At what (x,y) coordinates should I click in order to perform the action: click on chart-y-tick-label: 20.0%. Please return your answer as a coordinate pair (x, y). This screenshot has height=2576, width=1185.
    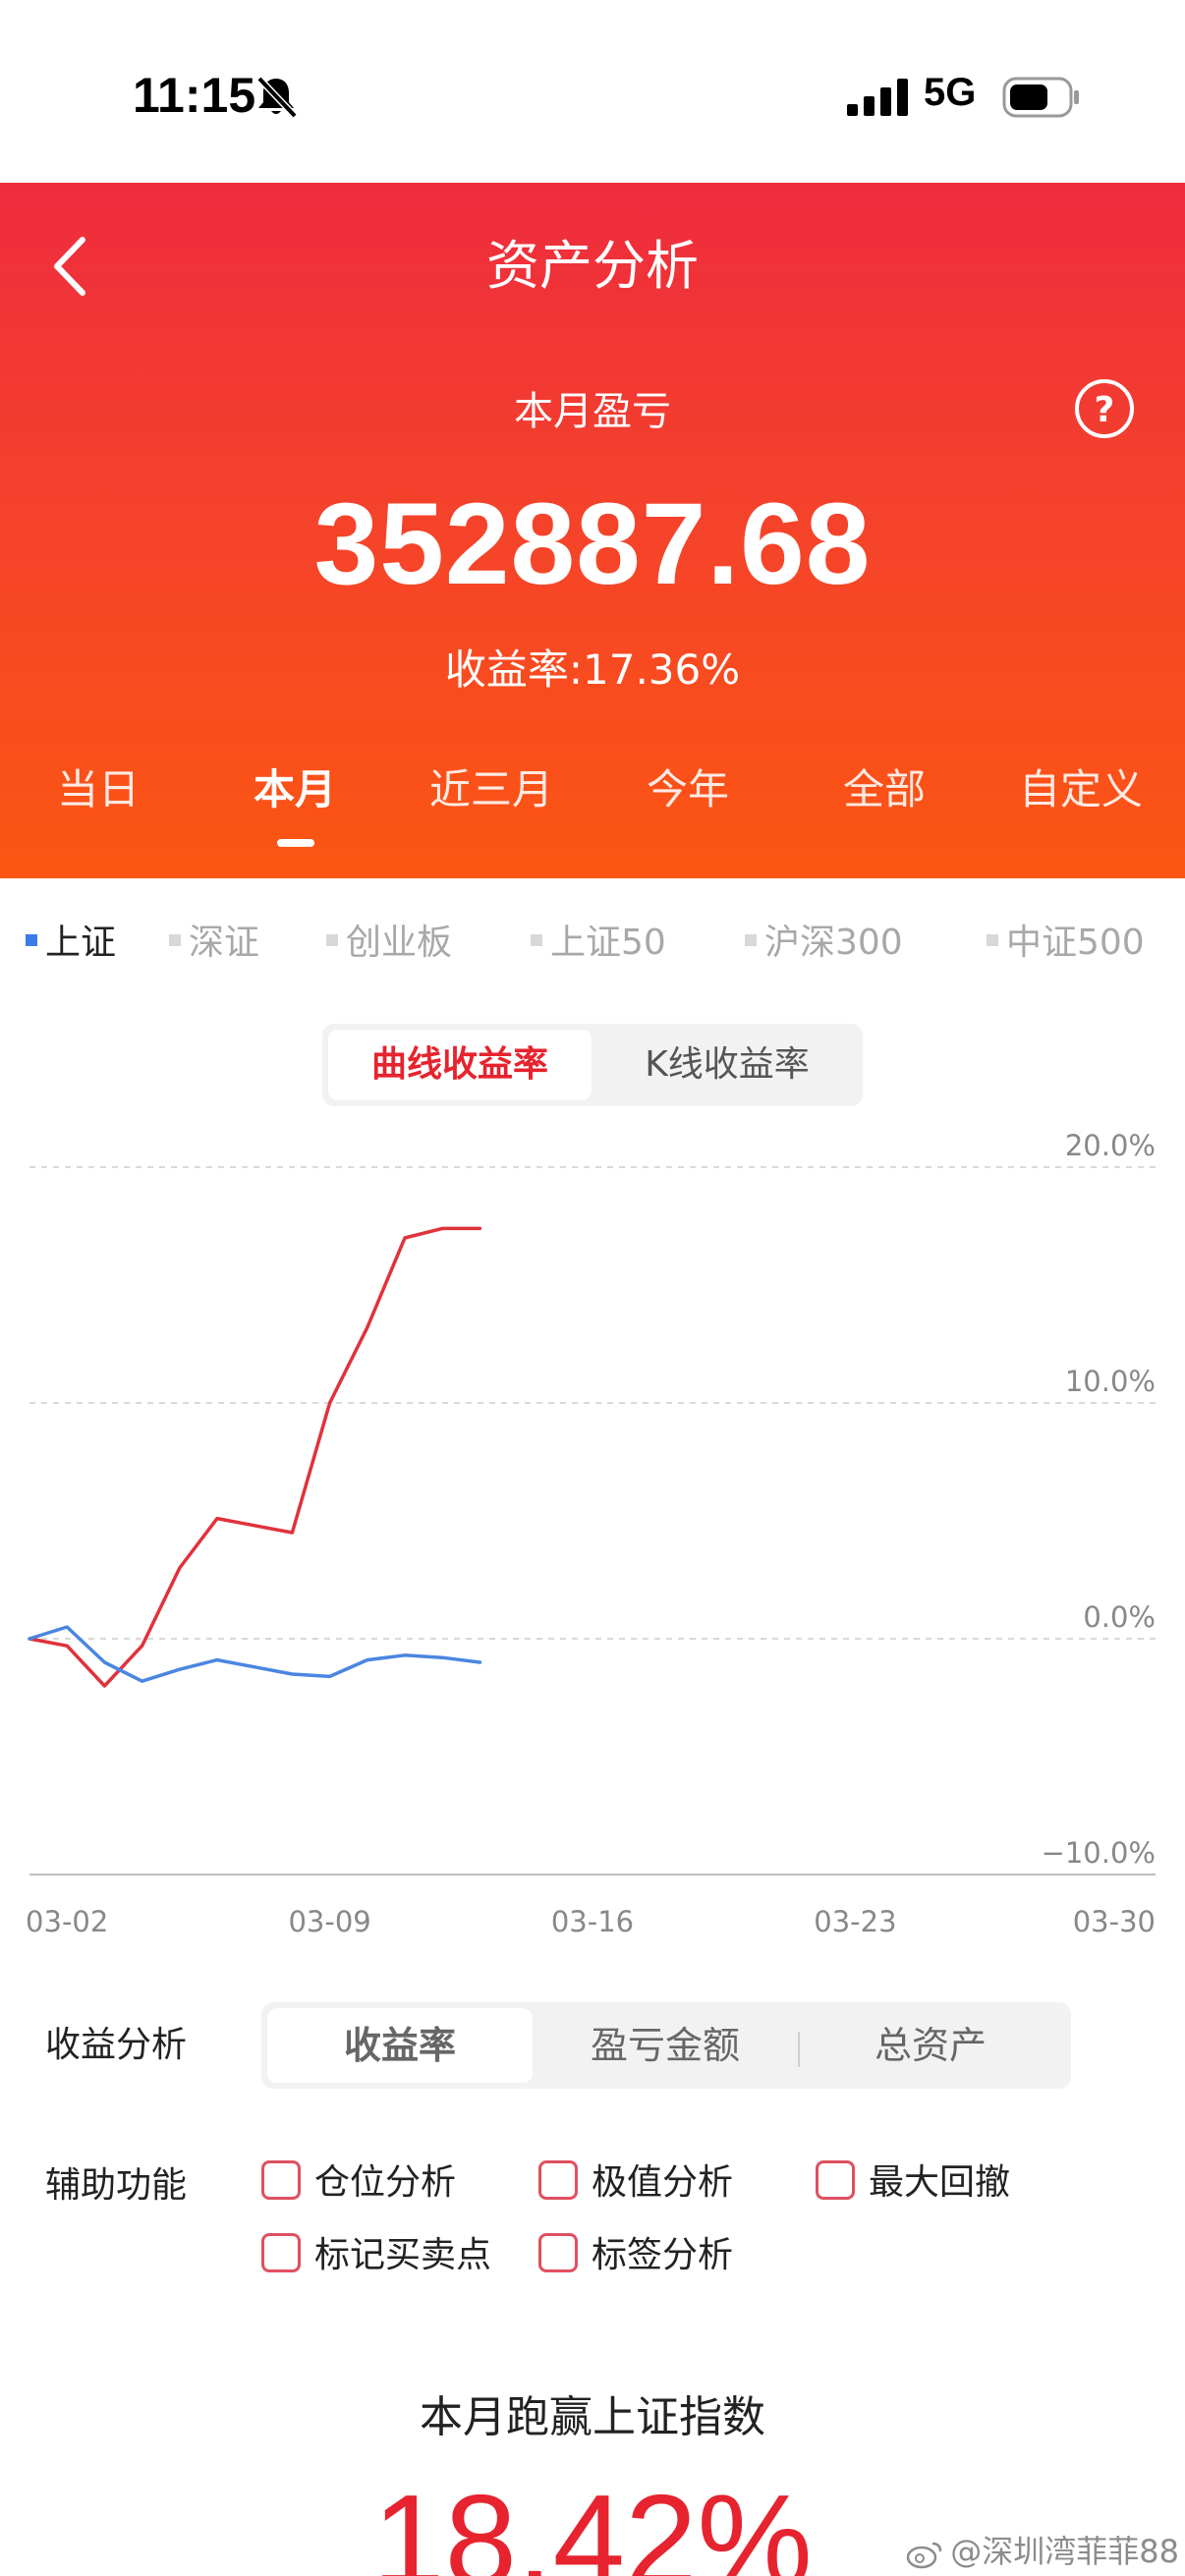
    Looking at the image, I should click on (1111, 1145).